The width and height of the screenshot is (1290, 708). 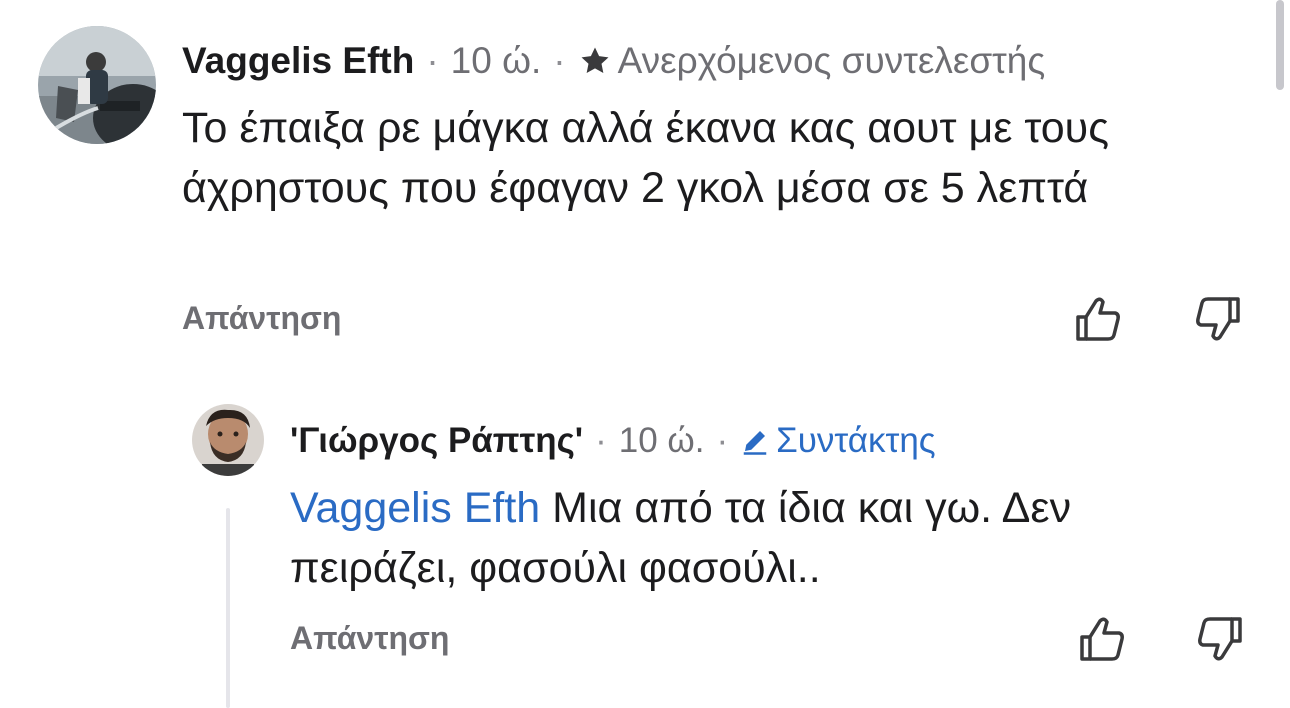 What do you see at coordinates (298, 61) in the screenshot?
I see `author-name: Vaggelis Efth` at bounding box center [298, 61].